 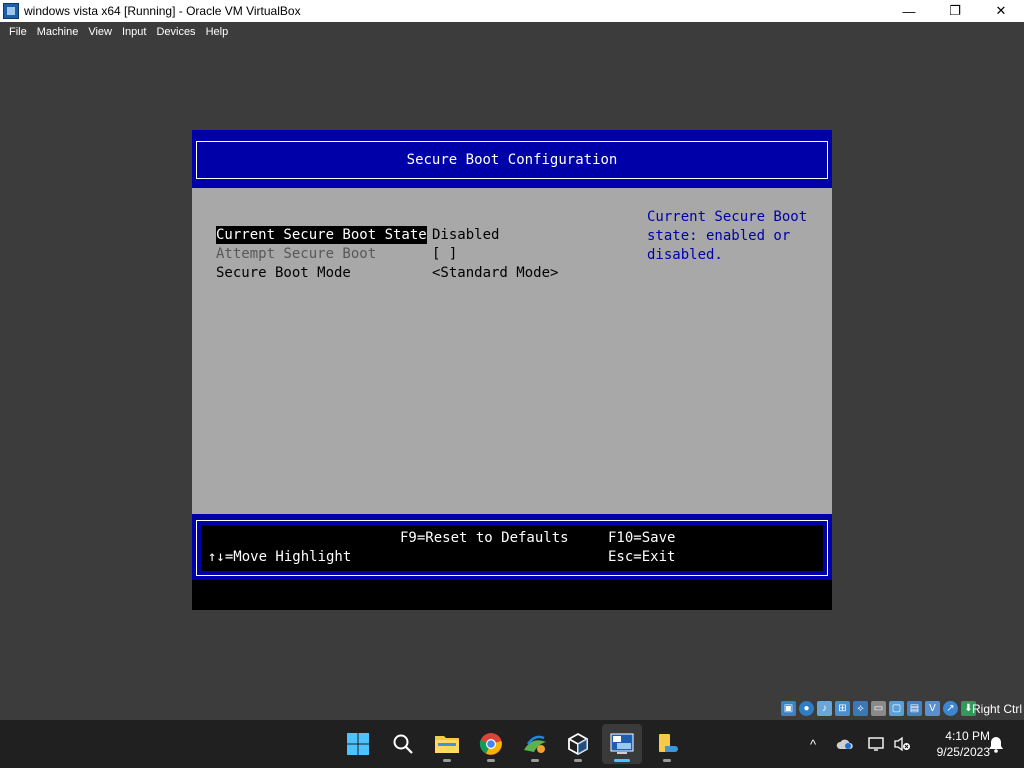 What do you see at coordinates (642, 538) in the screenshot?
I see `key-hint-save: F10=Save` at bounding box center [642, 538].